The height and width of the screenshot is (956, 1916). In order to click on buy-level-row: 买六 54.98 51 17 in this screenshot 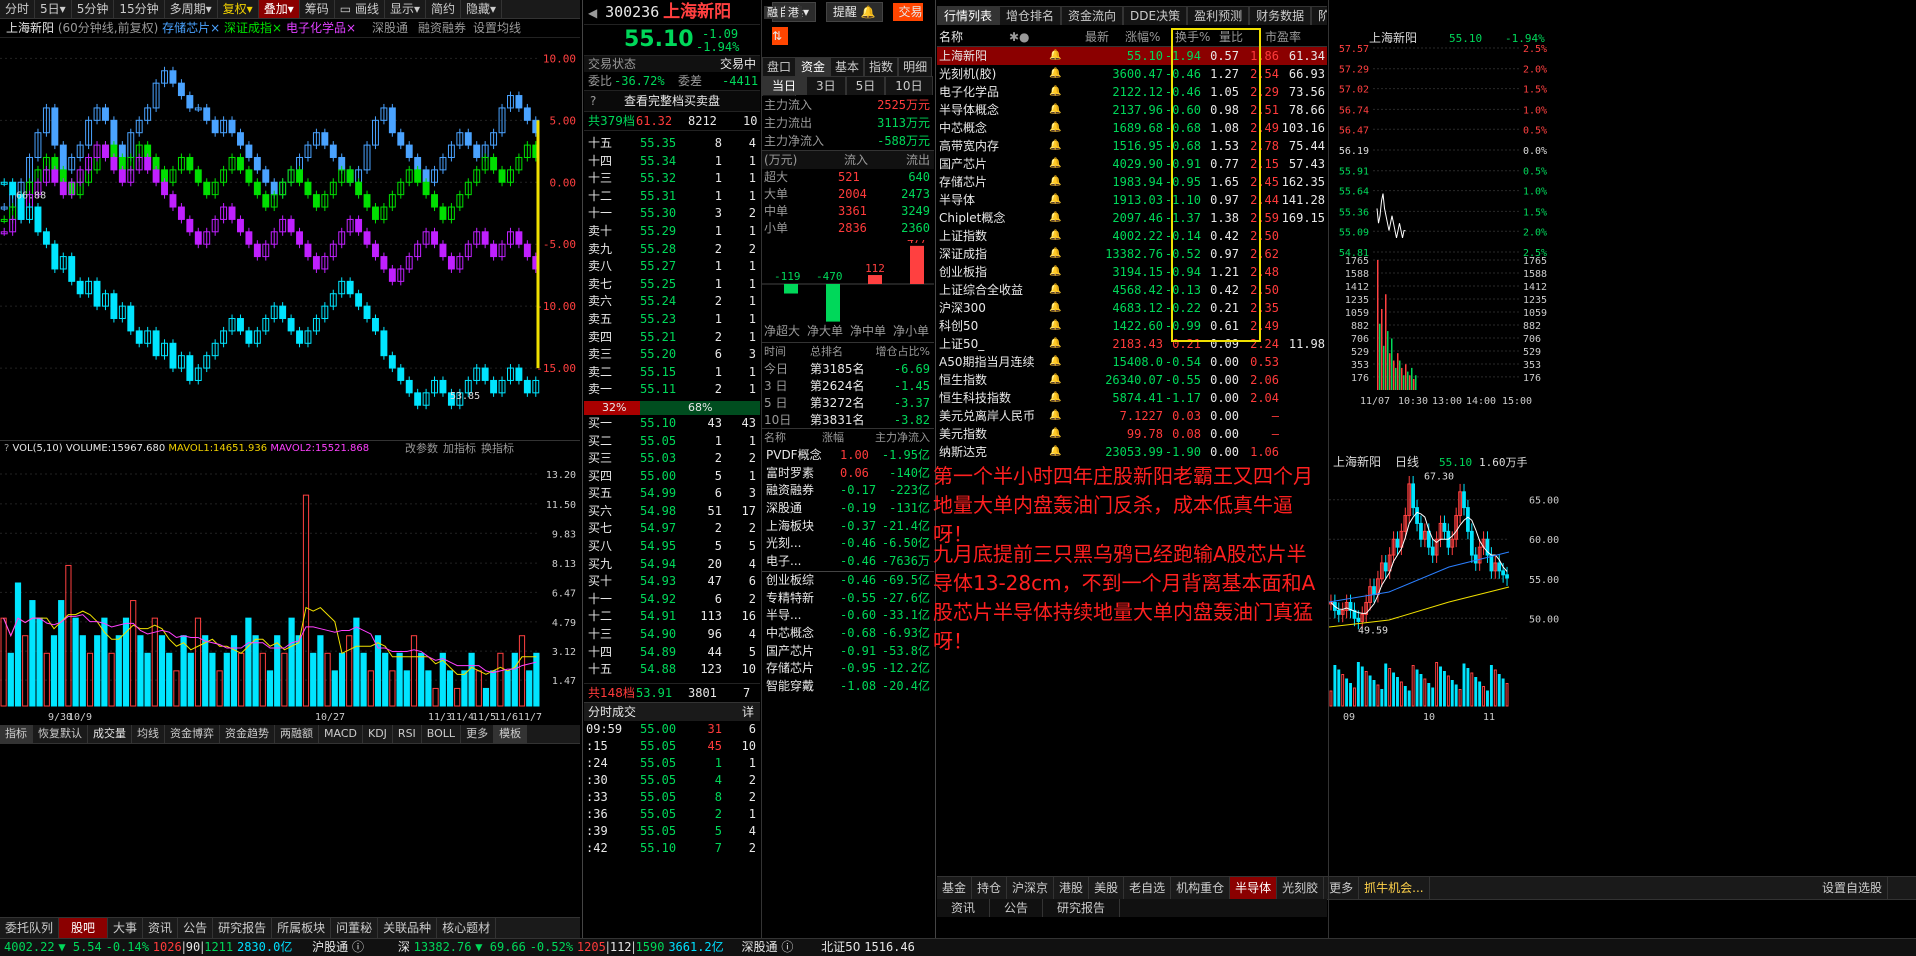, I will do `click(672, 512)`.